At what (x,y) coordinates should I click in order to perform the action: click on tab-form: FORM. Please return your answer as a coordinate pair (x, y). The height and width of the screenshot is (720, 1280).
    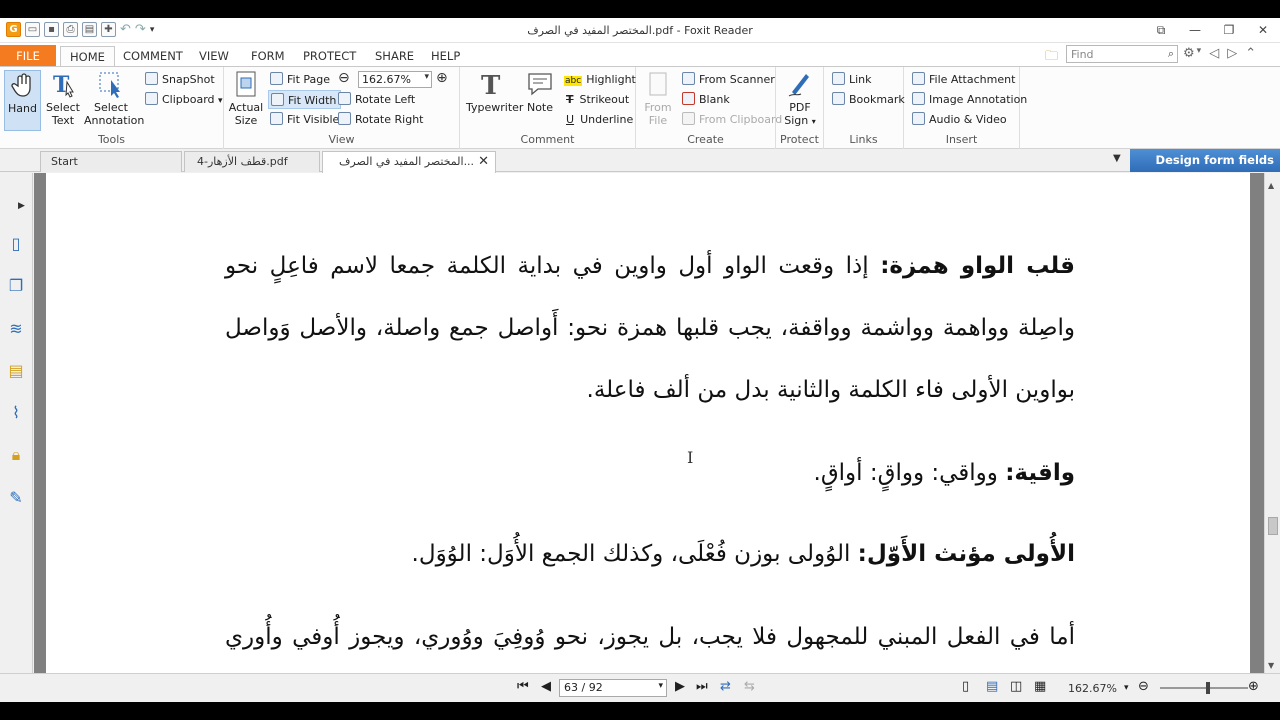
    Looking at the image, I should click on (268, 56).